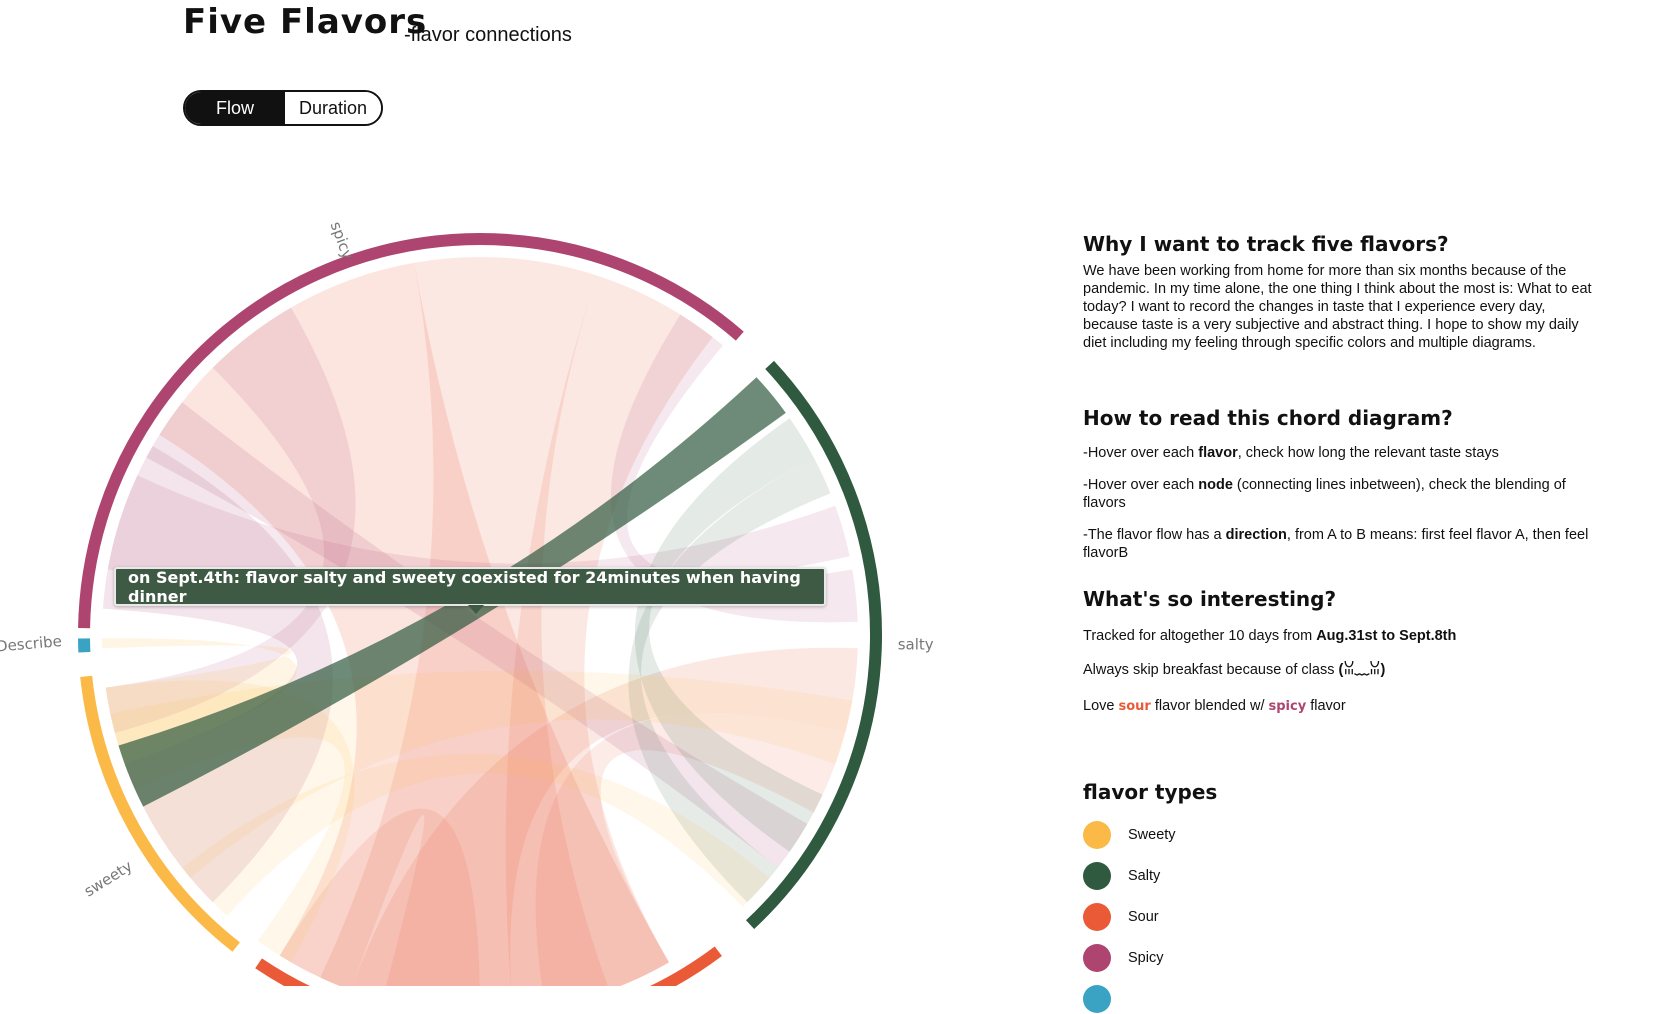  I want to click on legend-item-spicy: Spicy, so click(1123, 958).